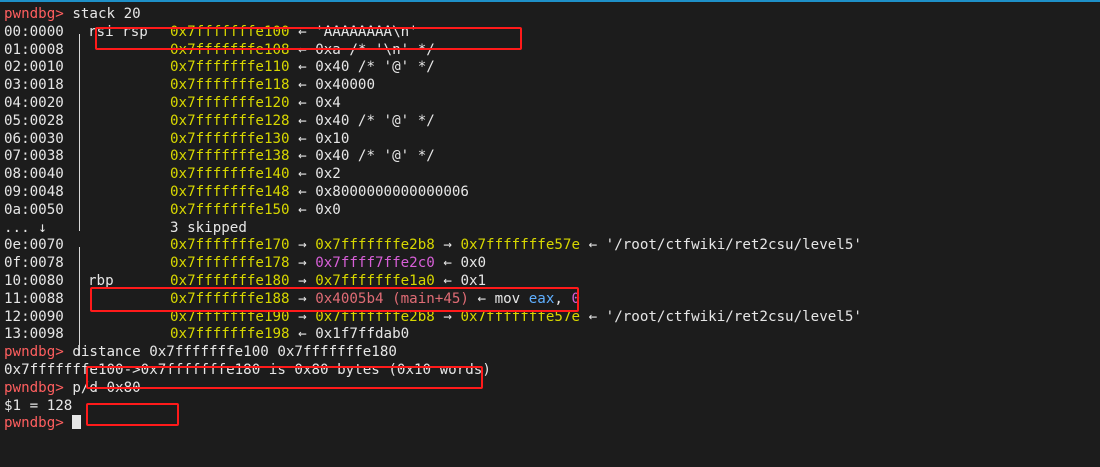  Describe the element at coordinates (328, 174) in the screenshot. I see `stack-value: 0x2` at that location.